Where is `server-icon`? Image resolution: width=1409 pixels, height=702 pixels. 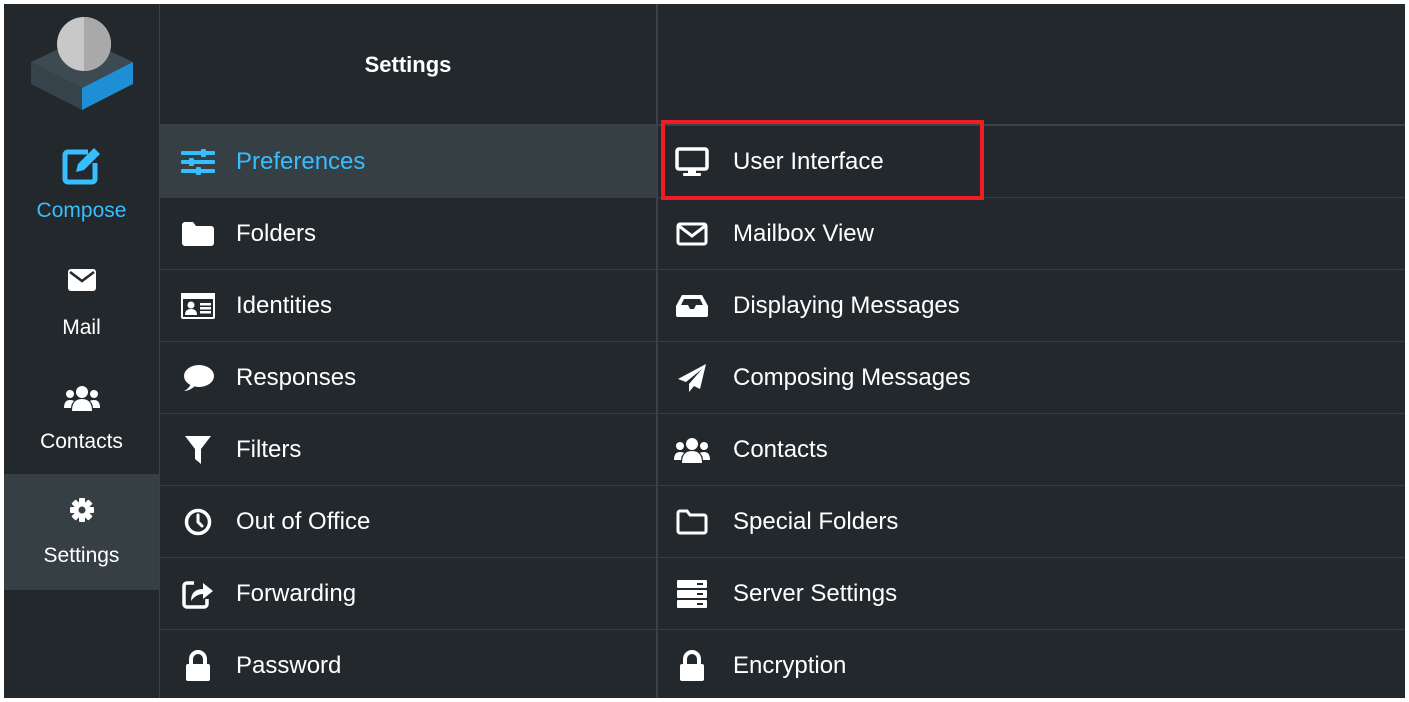
server-icon is located at coordinates (692, 594).